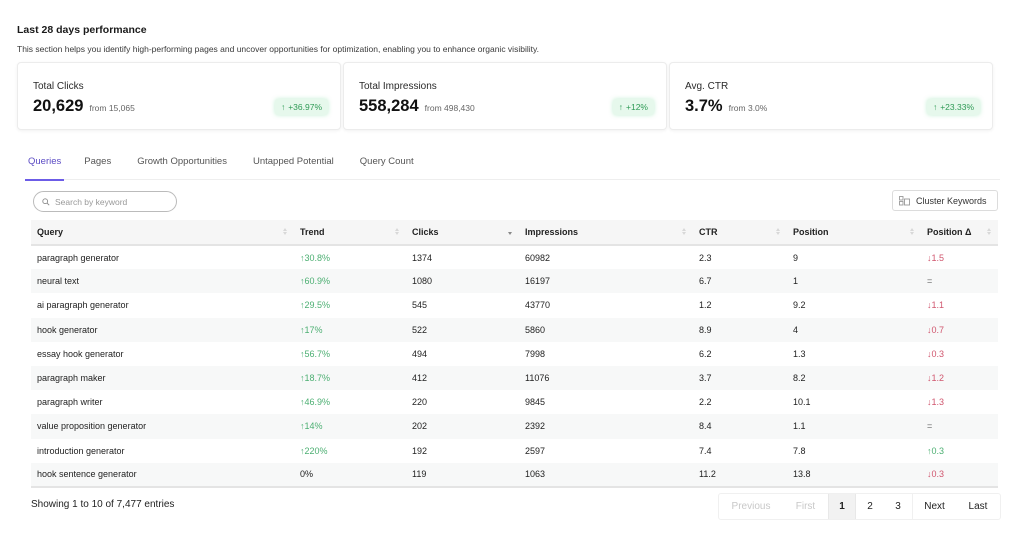 This screenshot has width=1024, height=560. Describe the element at coordinates (514, 329) in the screenshot. I see `table-row: hook generator ↑17% 522 5860 8.9 4 ↓0.7` at that location.